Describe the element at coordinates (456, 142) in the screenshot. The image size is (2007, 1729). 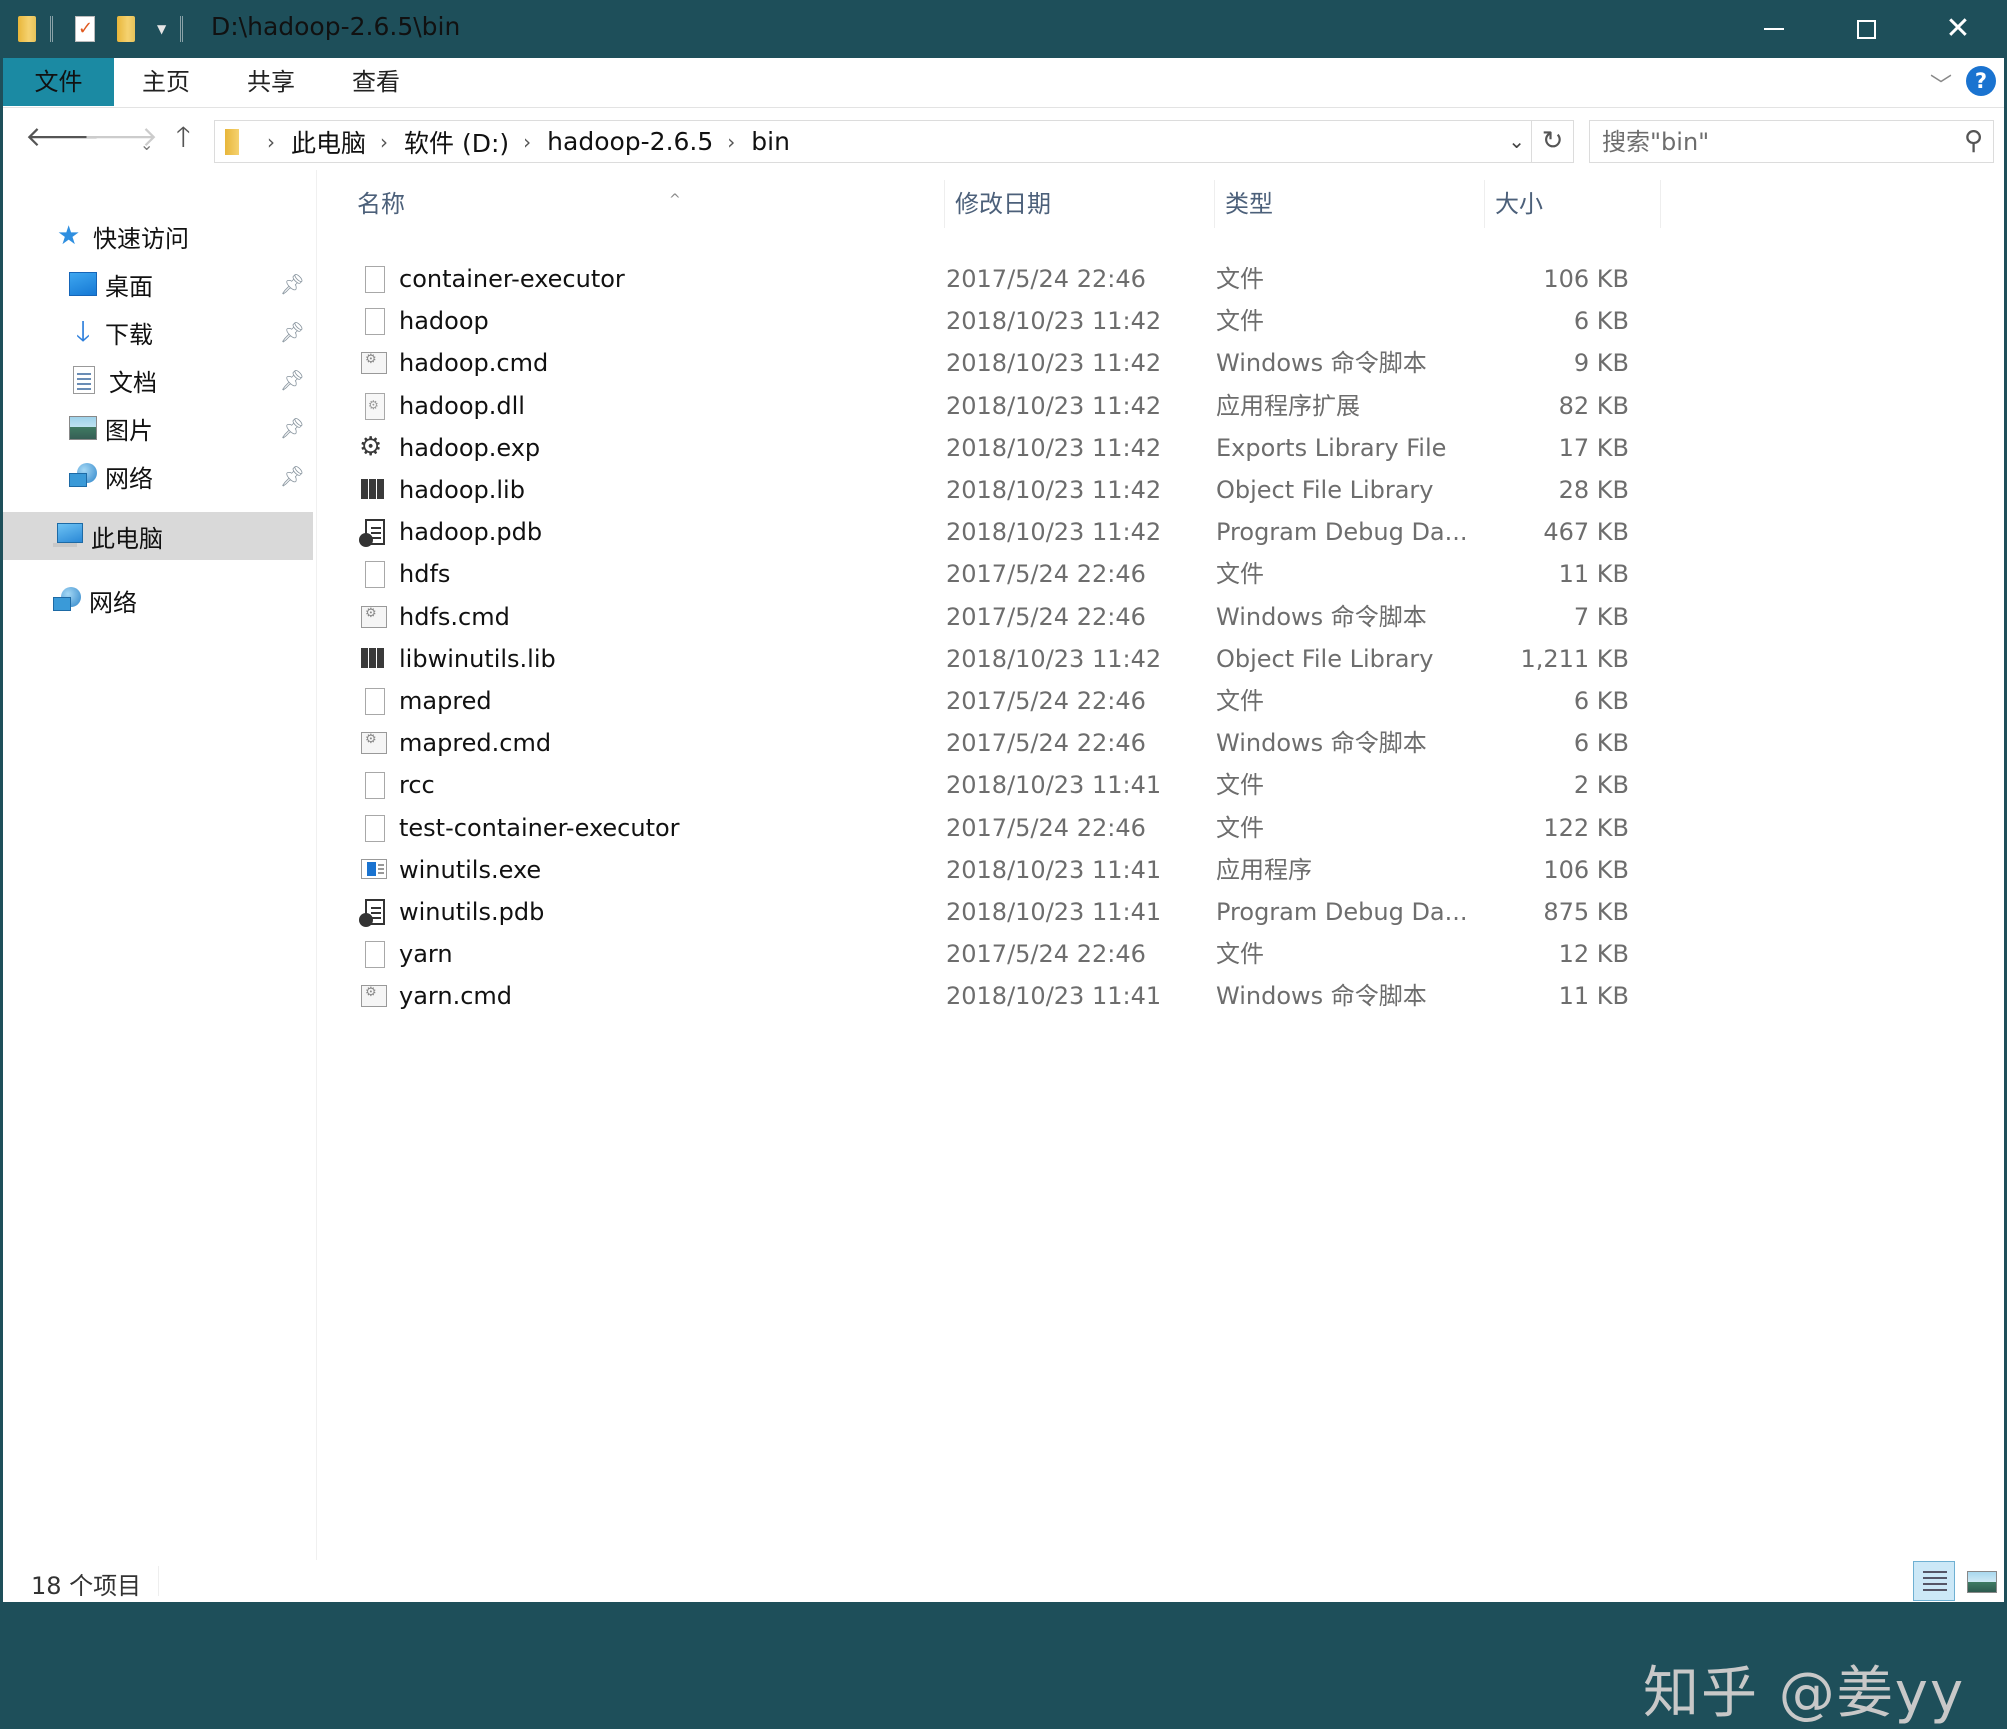
I see `breadcrumb-drive-d: 软件 (D:)` at that location.